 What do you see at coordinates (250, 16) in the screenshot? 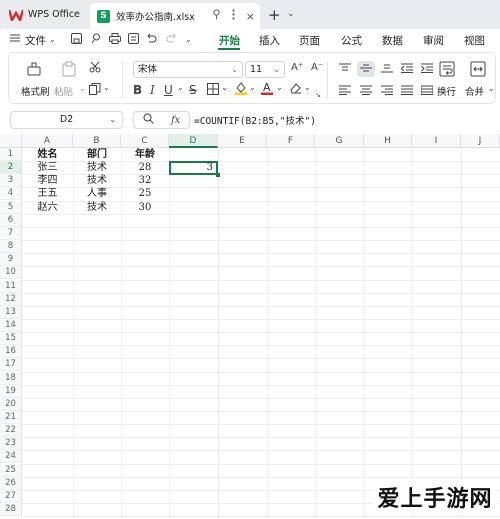
I see `close-tab-icon: ×` at bounding box center [250, 16].